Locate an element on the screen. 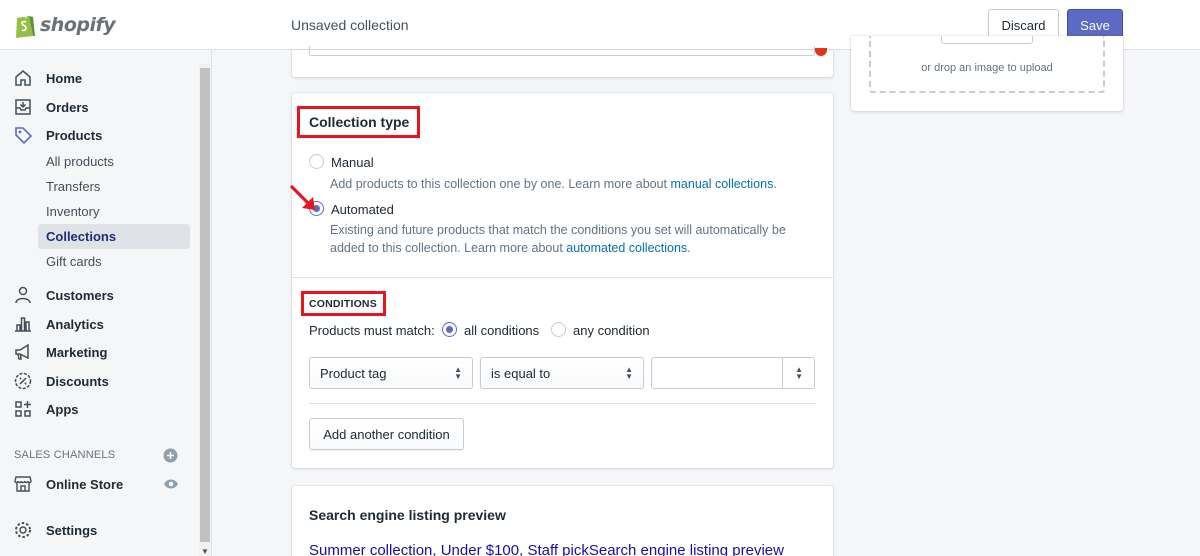 This screenshot has height=556, width=1200. sidebar-subitem-collections: Collections is located at coordinates (114, 236).